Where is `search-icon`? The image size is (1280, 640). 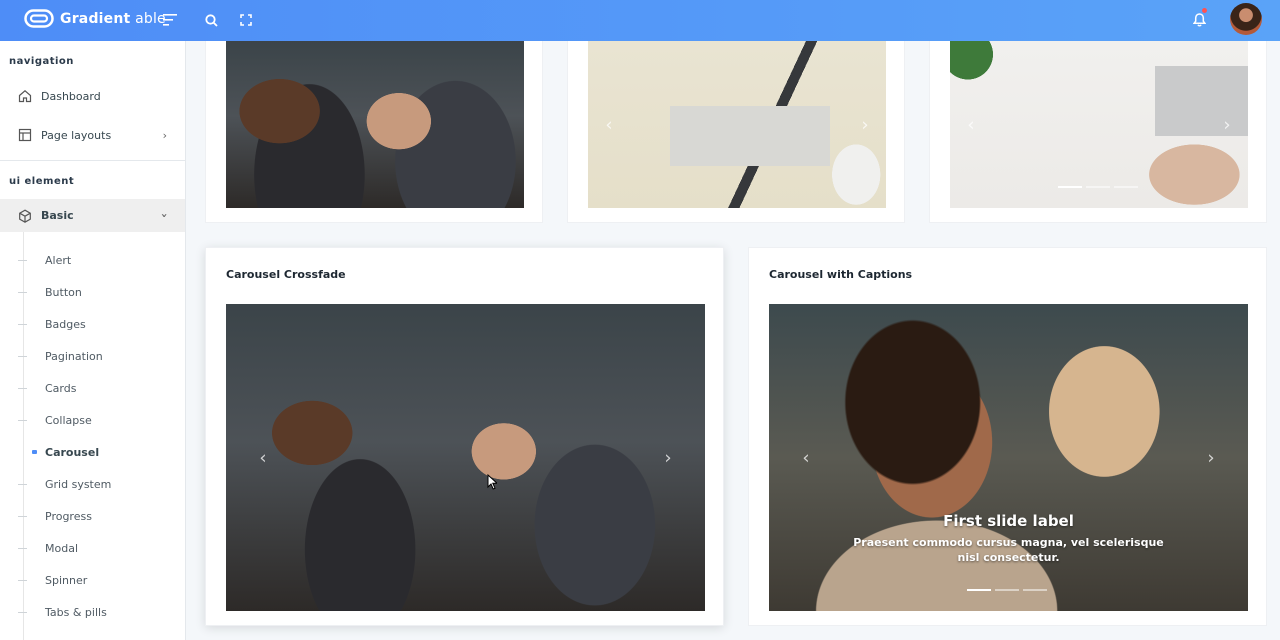
search-icon is located at coordinates (211, 20).